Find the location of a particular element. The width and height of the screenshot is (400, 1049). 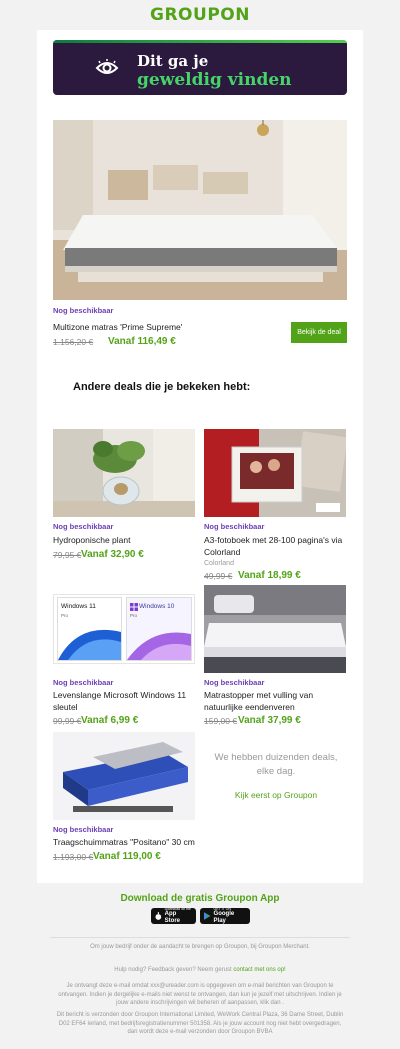

deal-4-availability: Nog beschikbaar is located at coordinates (234, 682).